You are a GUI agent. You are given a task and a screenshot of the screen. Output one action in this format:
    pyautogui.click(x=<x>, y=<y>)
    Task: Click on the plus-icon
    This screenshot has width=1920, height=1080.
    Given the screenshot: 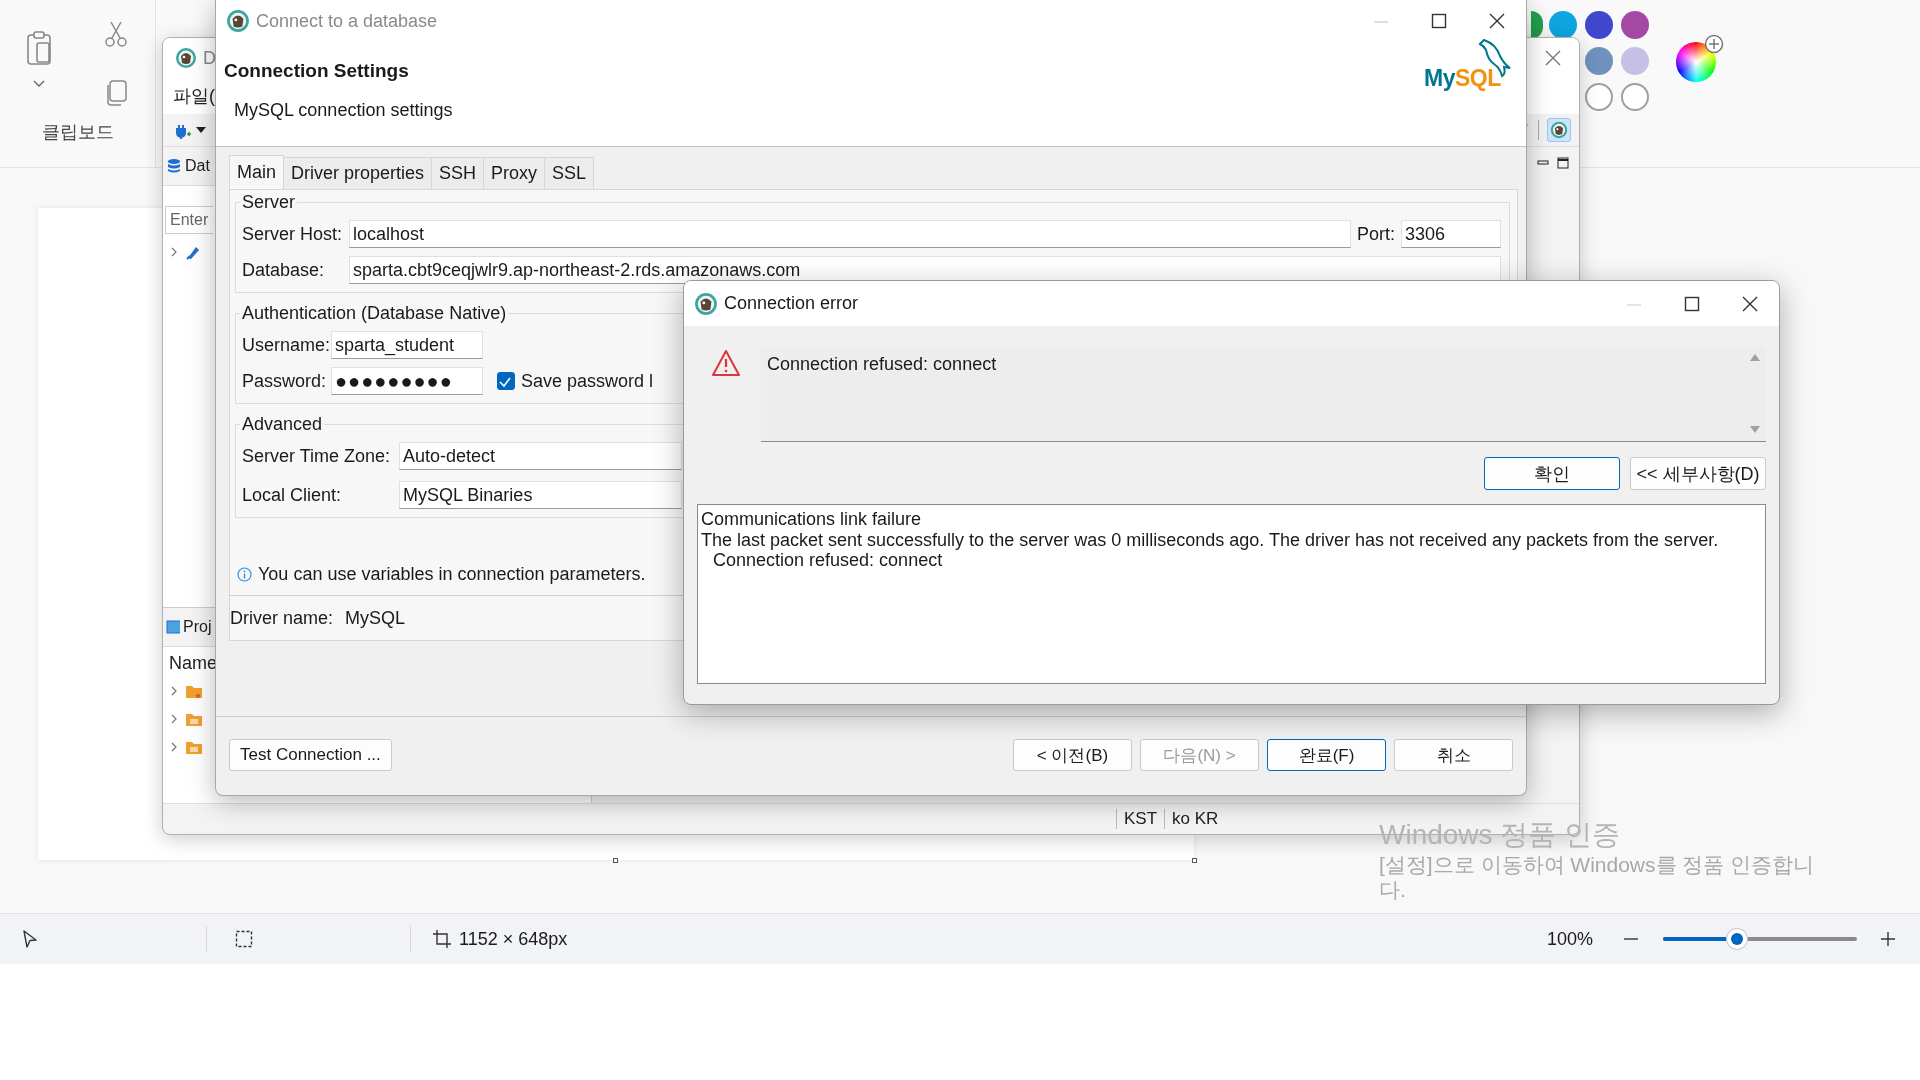 What is the action you would take?
    pyautogui.click(x=1714, y=44)
    